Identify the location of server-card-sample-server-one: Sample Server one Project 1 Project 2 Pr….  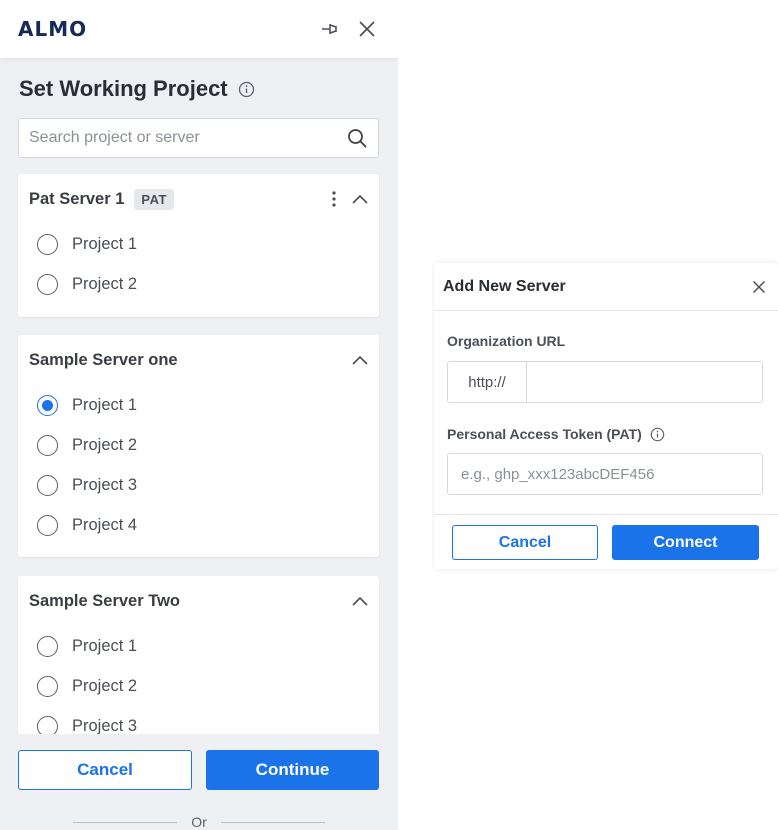
(198, 446).